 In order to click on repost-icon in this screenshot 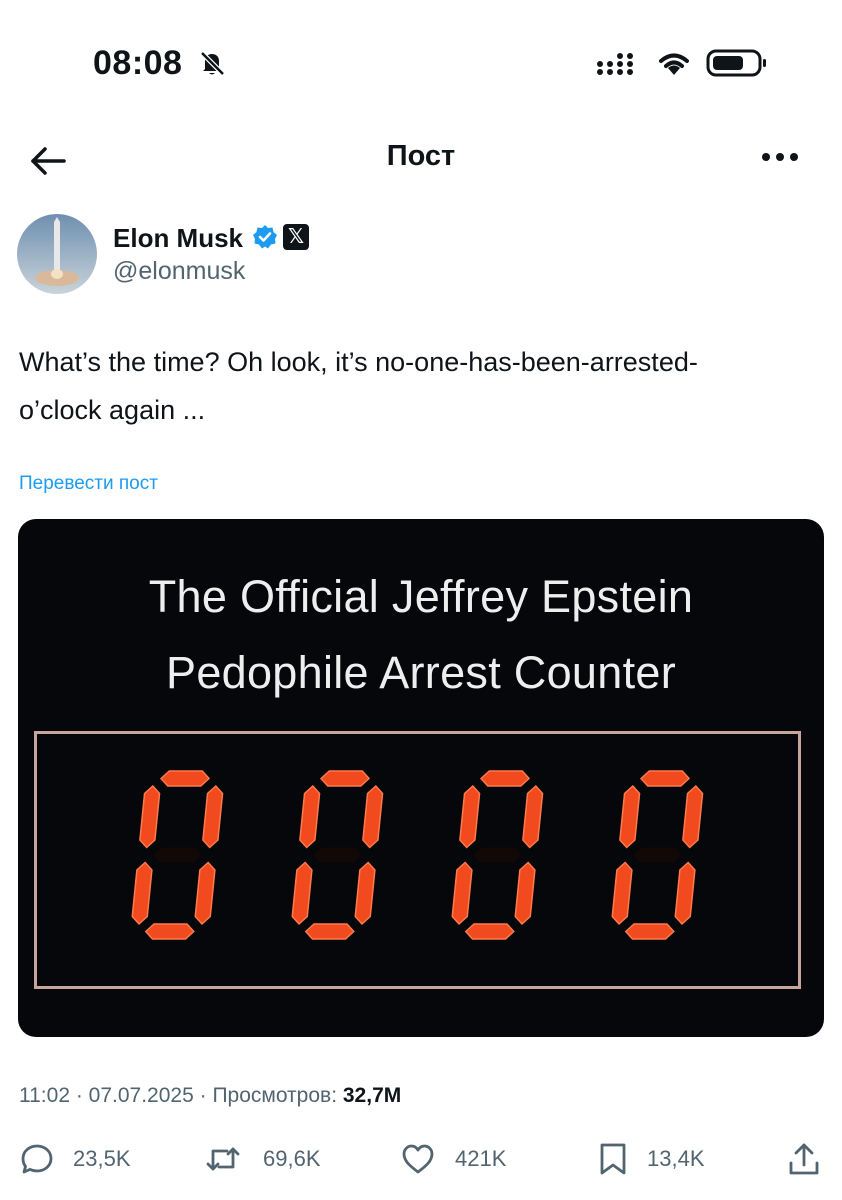, I will do `click(223, 1159)`.